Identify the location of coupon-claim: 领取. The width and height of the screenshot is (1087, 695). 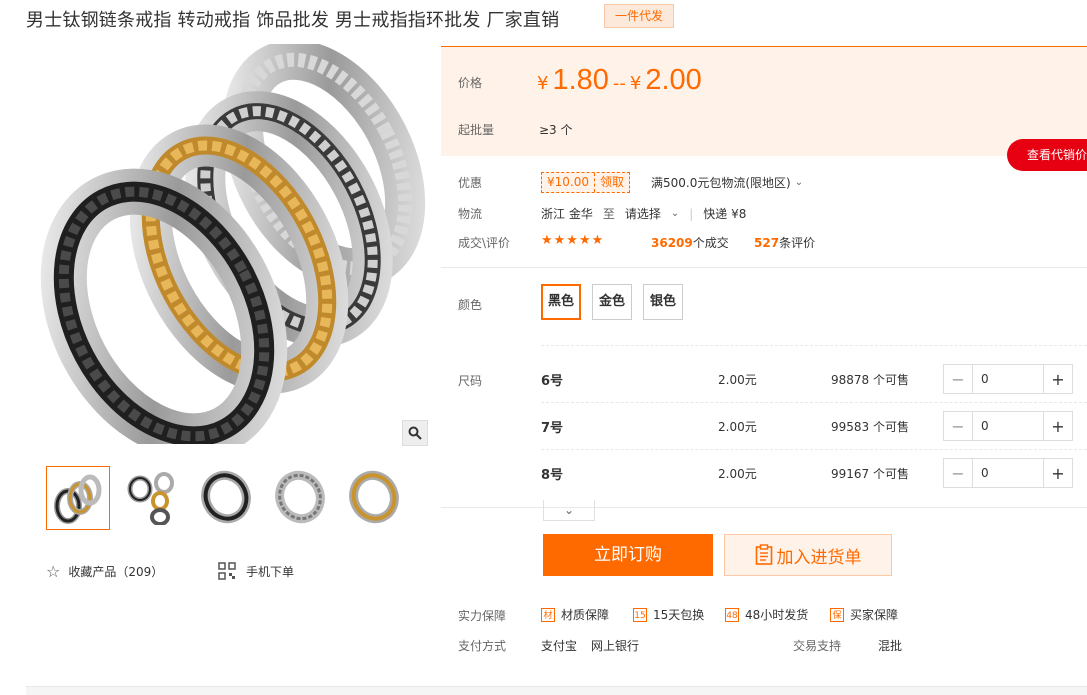
(611, 182).